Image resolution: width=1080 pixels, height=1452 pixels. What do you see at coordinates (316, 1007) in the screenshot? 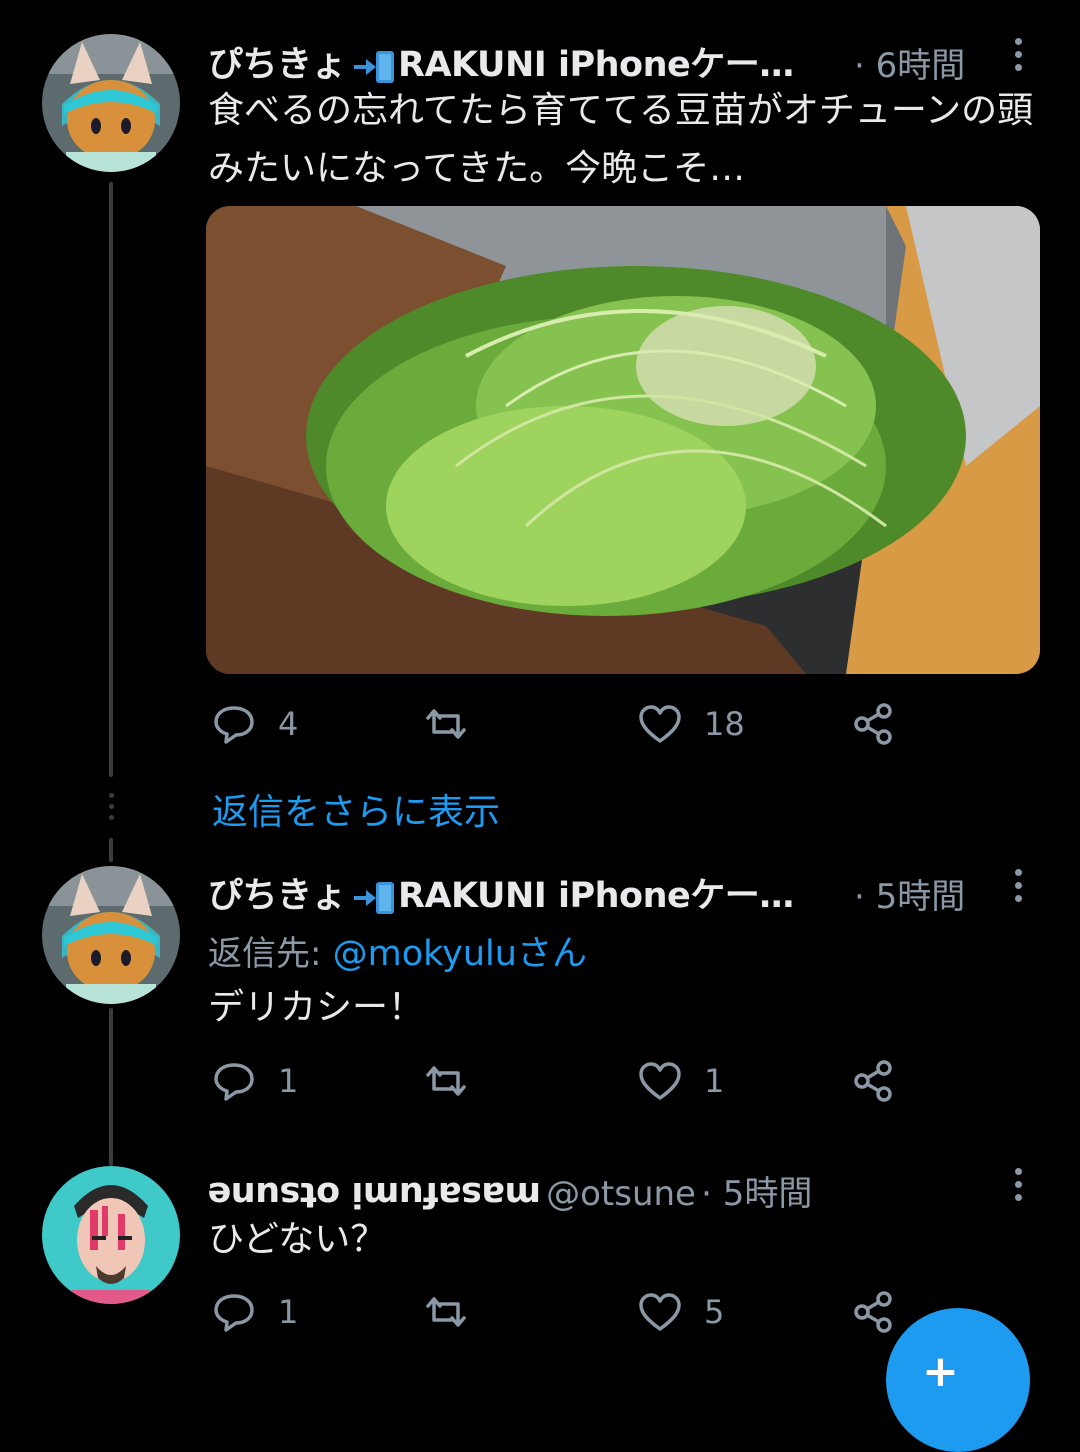
I see `tweet2-text: デリカシー！` at bounding box center [316, 1007].